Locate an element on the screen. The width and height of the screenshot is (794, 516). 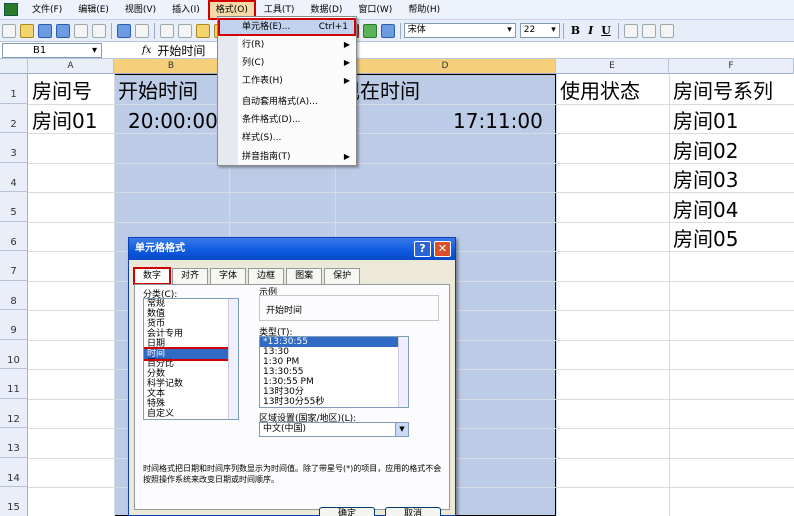
tab-border: 边框 is located at coordinates (266, 276).